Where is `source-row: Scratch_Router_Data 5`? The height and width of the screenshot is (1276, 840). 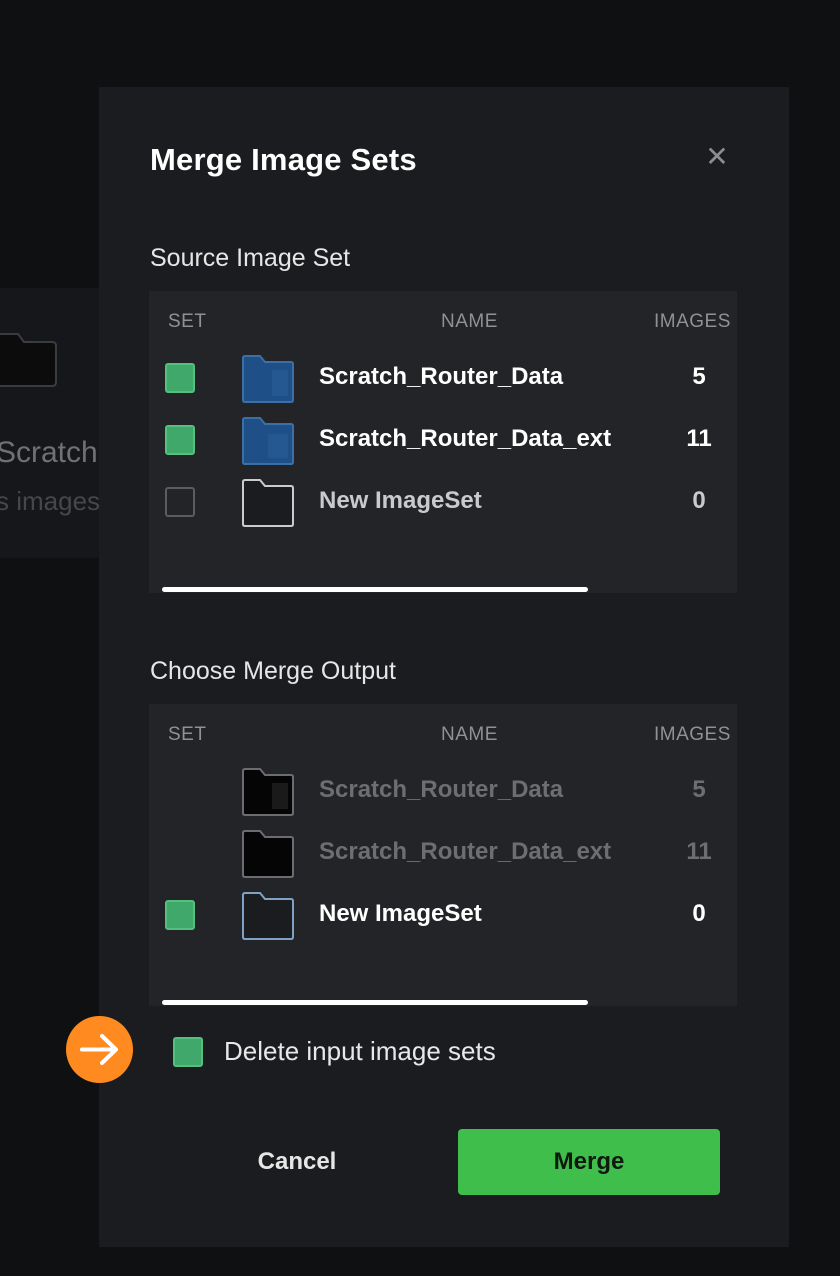
source-row: Scratch_Router_Data 5 is located at coordinates (443, 380).